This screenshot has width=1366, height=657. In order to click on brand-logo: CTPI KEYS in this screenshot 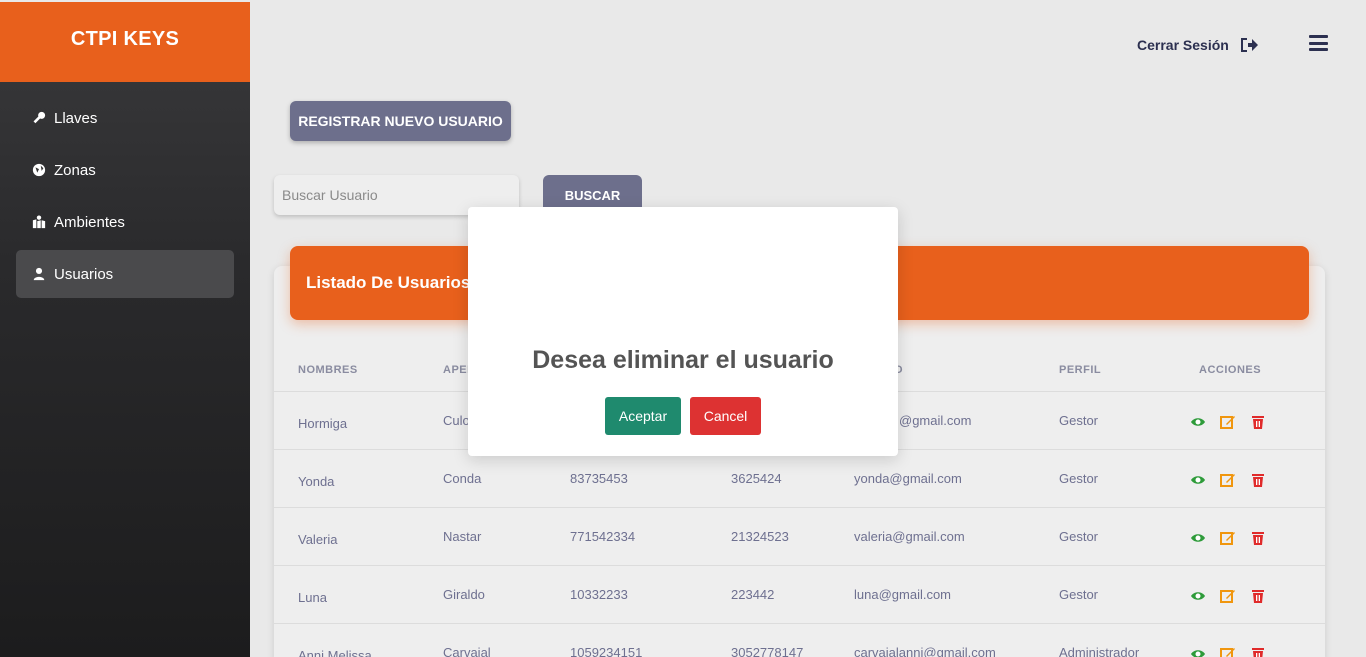, I will do `click(125, 42)`.